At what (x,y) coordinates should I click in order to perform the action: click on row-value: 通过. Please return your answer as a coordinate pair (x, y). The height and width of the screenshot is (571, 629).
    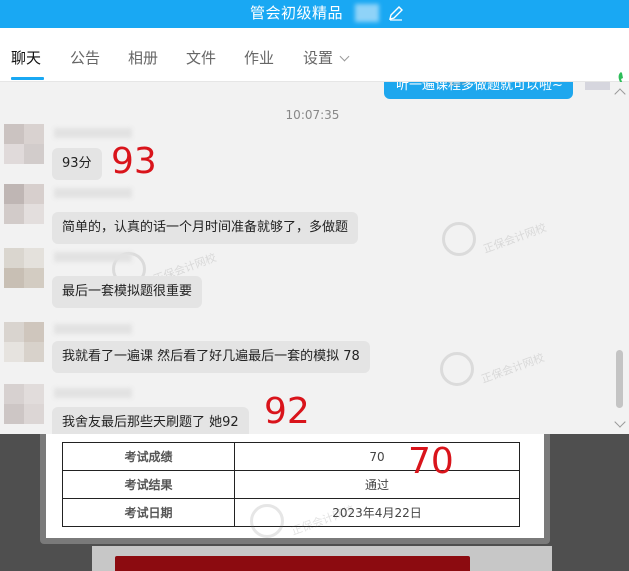
    Looking at the image, I should click on (377, 484).